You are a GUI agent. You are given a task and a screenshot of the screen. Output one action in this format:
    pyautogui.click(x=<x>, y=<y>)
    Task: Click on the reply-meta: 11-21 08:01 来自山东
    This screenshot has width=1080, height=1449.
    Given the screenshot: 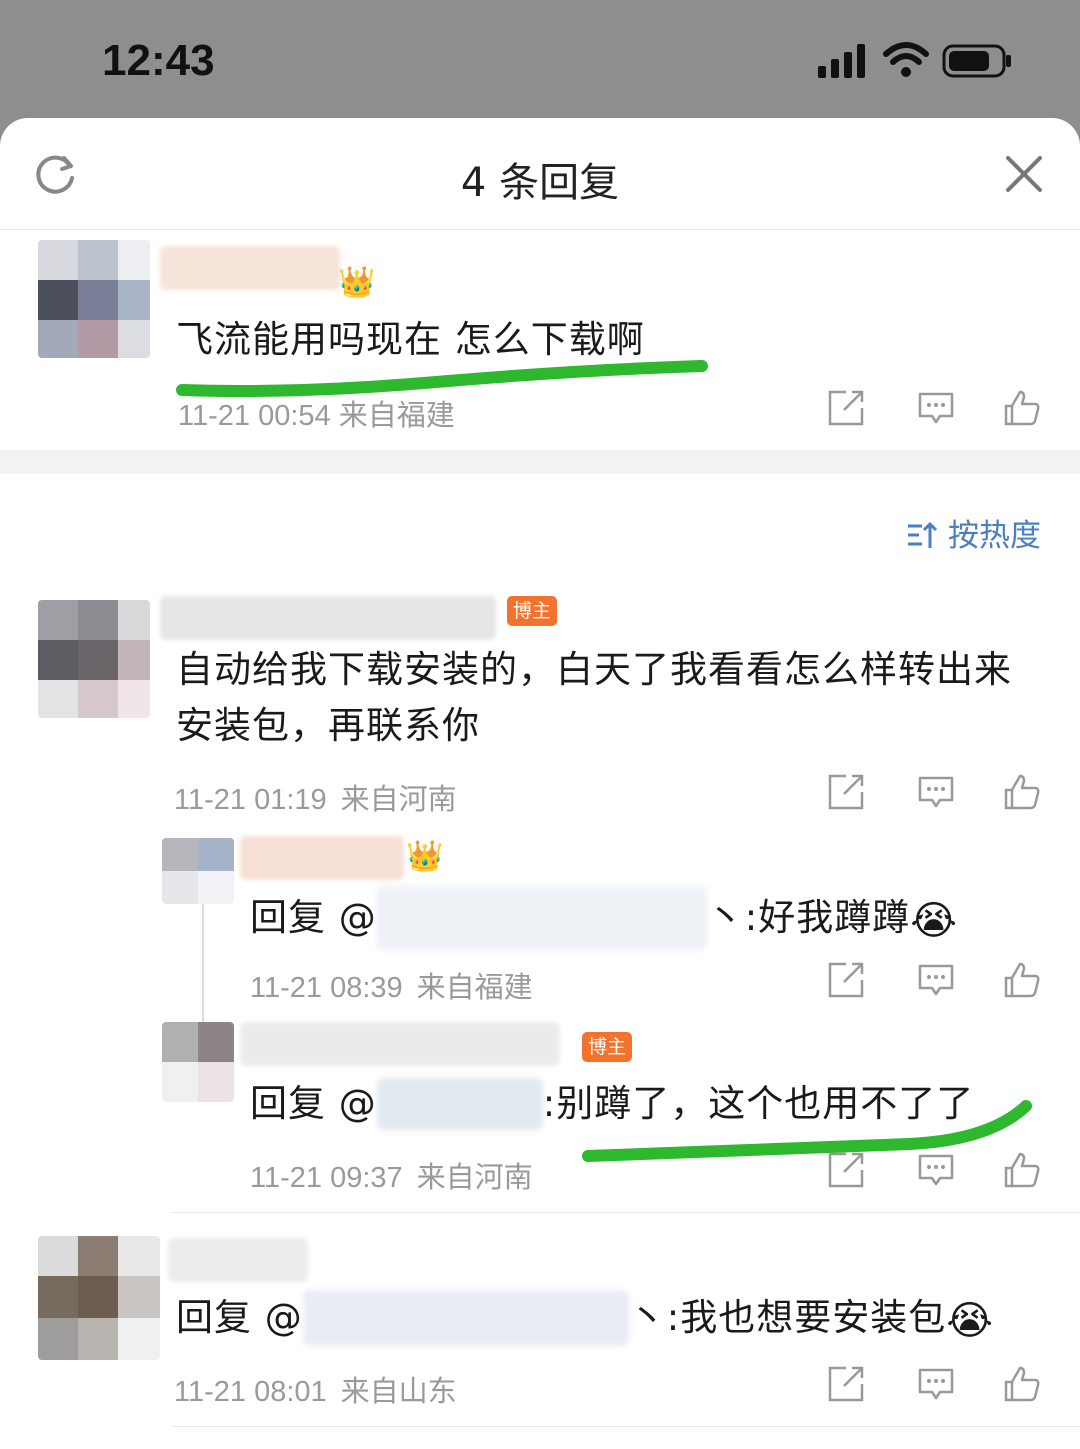 What is the action you would take?
    pyautogui.click(x=315, y=1389)
    